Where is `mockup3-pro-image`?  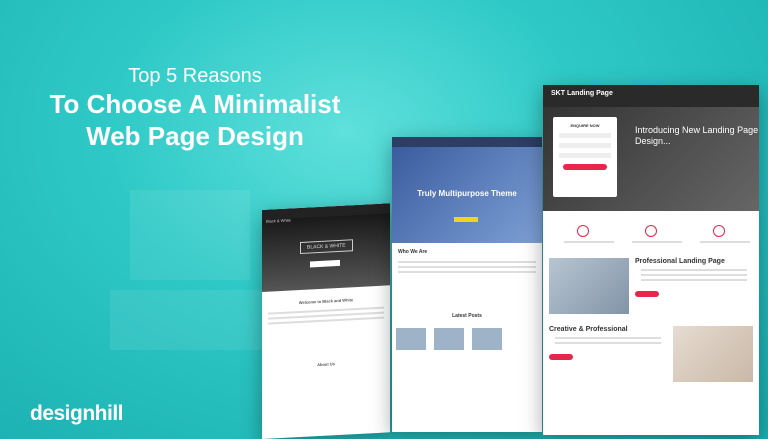
mockup3-pro-image is located at coordinates (589, 286).